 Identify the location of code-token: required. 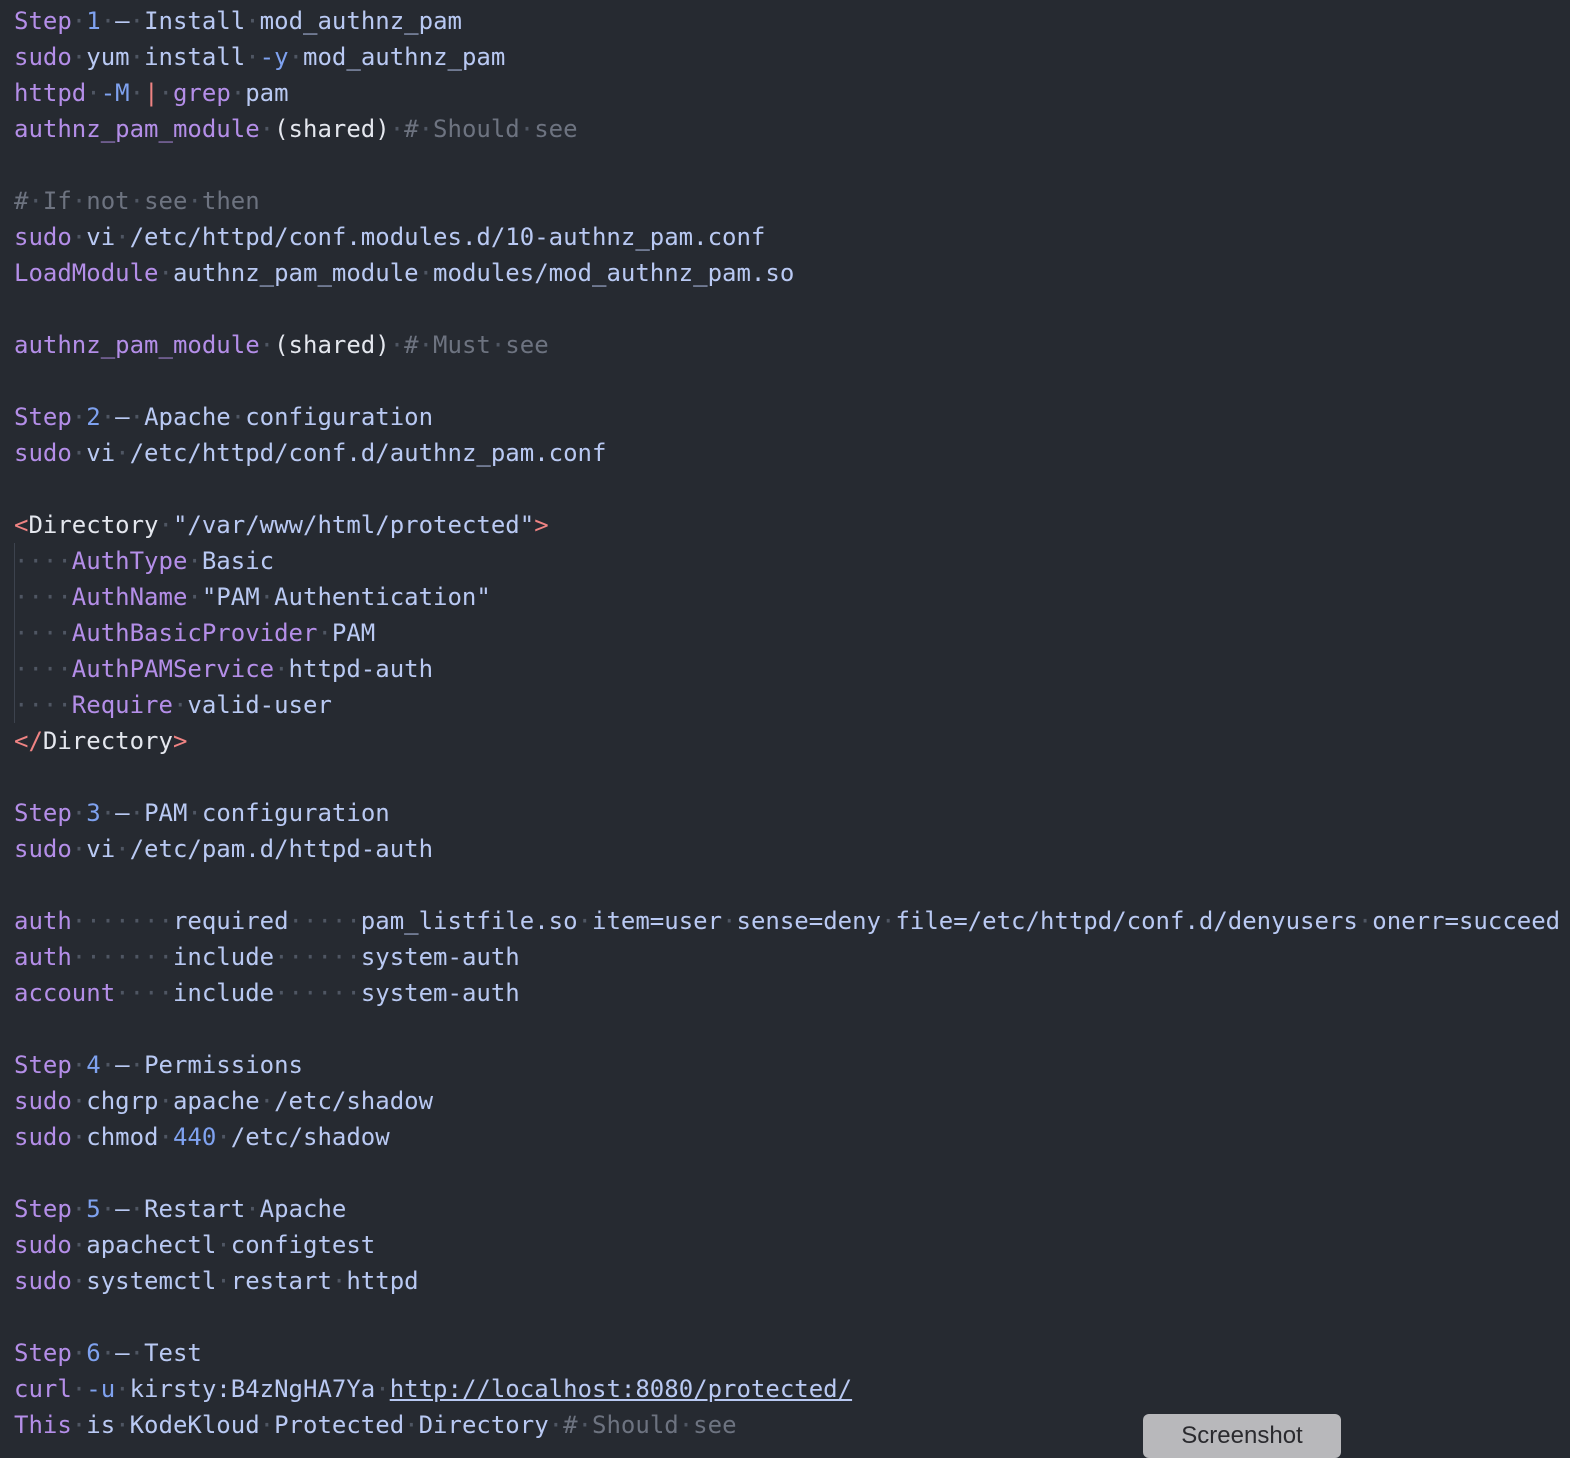
(230, 921).